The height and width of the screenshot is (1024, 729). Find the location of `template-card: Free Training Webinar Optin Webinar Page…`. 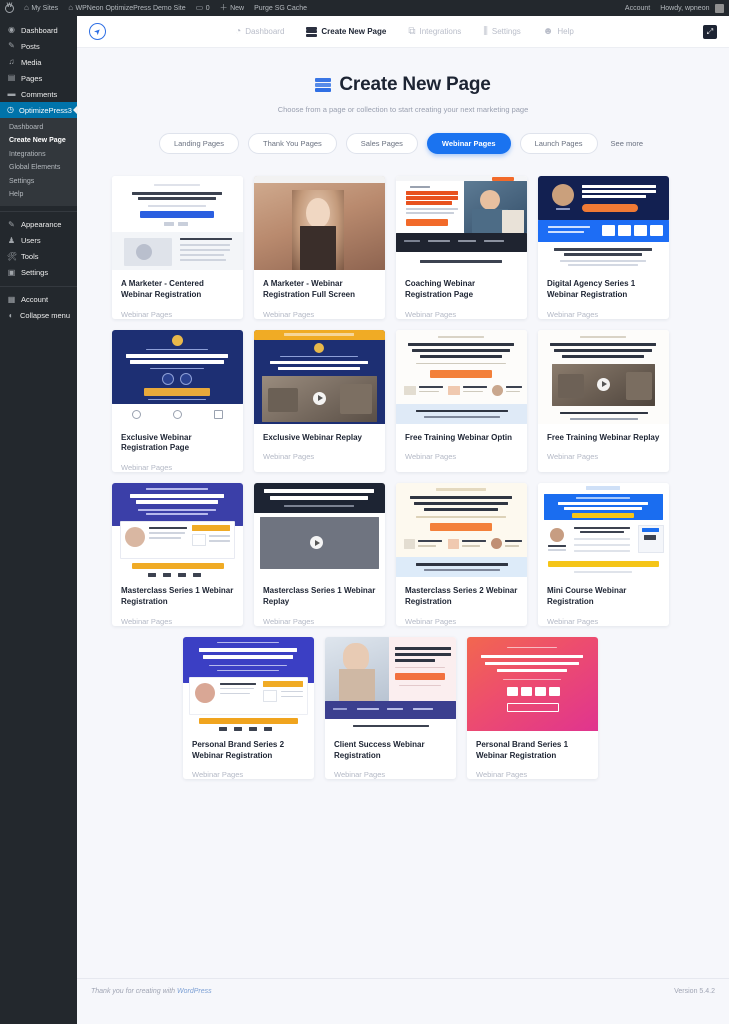

template-card: Free Training Webinar Optin Webinar Page… is located at coordinates (461, 401).